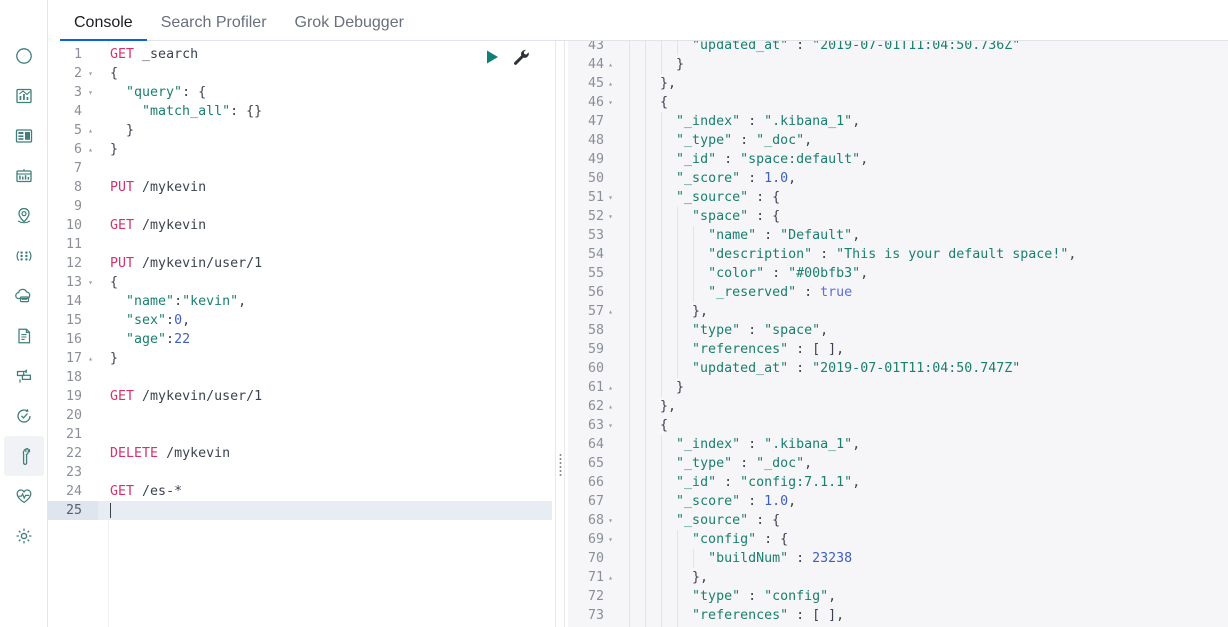  What do you see at coordinates (898, 444) in the screenshot?
I see `code-line: 64 "_index" : ".kibana_1",` at bounding box center [898, 444].